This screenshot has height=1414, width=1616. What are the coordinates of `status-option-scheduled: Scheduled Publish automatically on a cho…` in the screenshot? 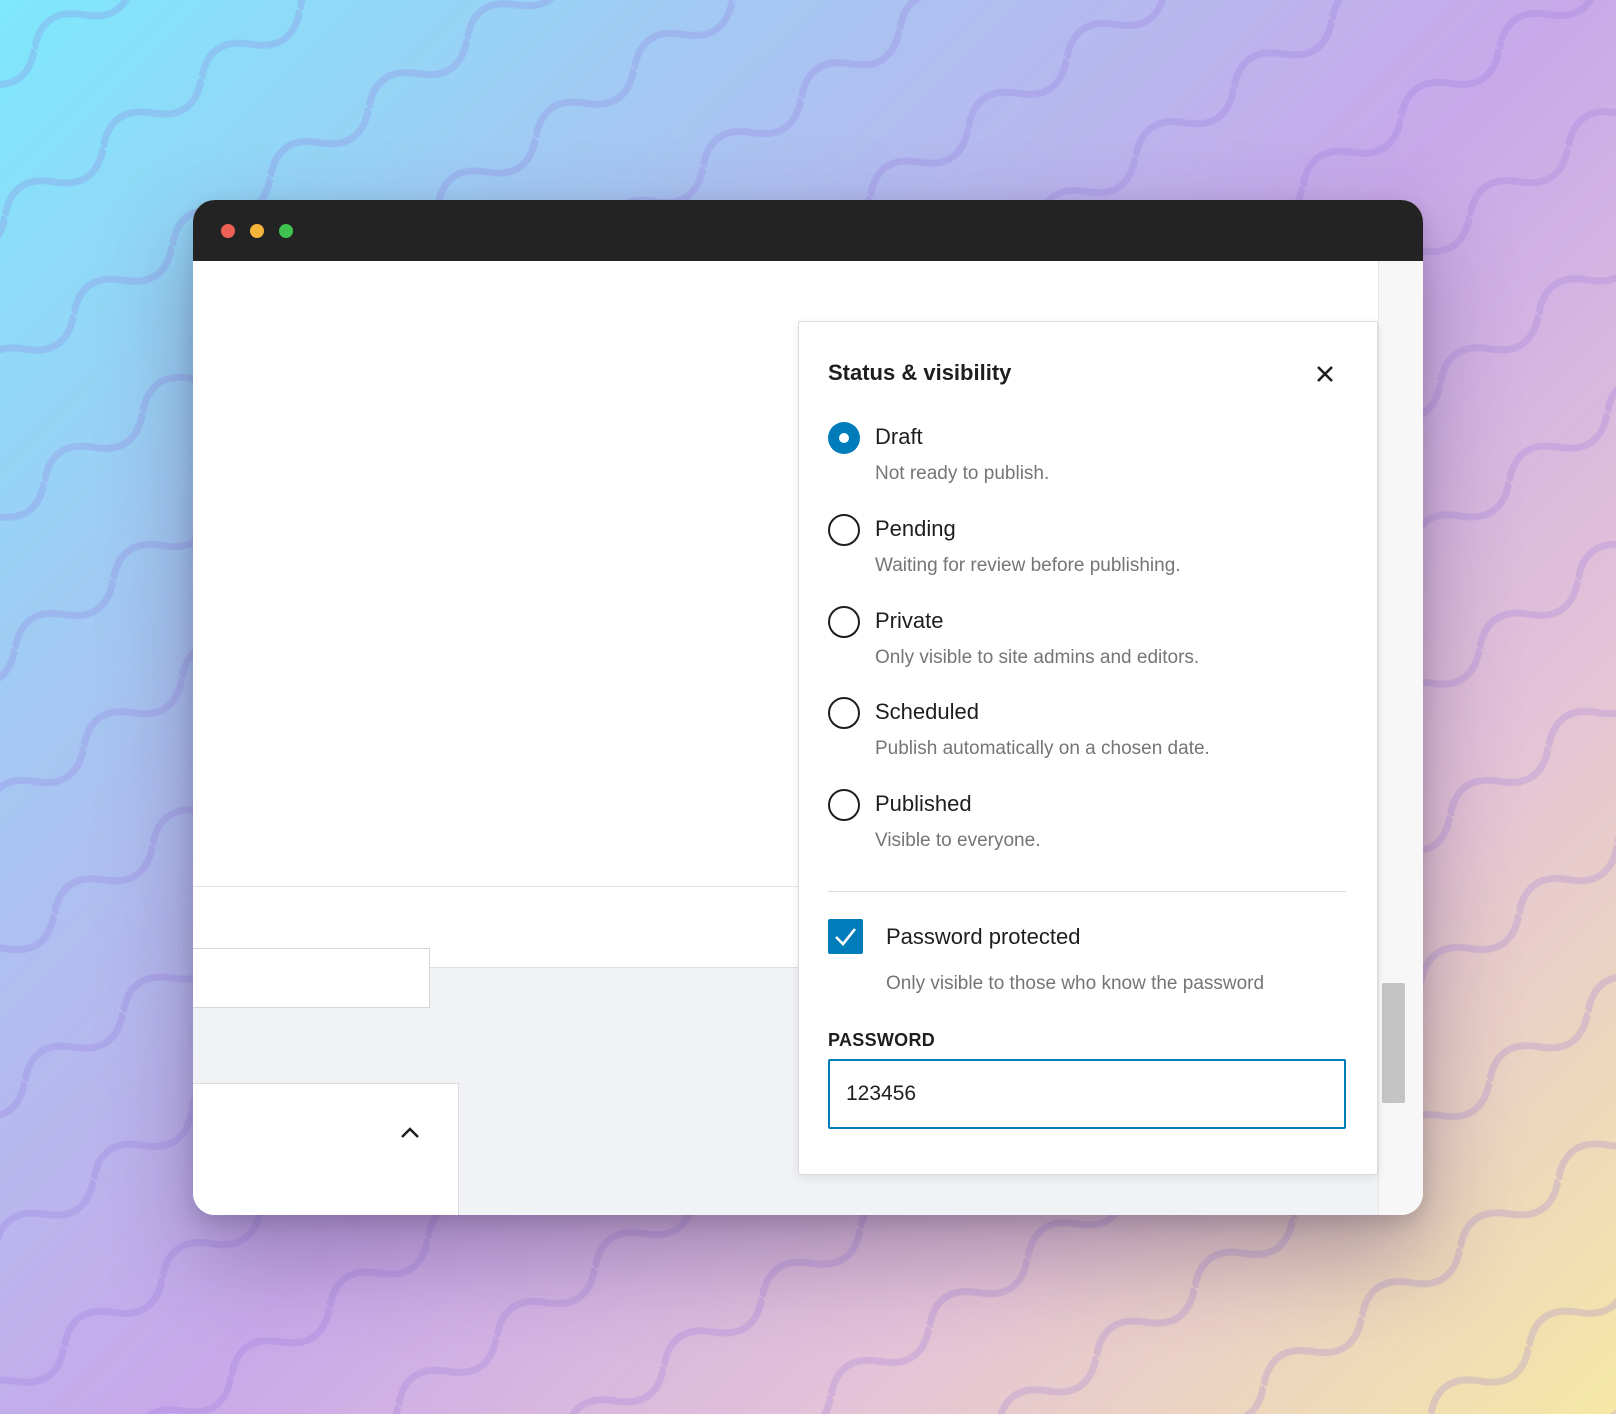 It's located at (1088, 737).